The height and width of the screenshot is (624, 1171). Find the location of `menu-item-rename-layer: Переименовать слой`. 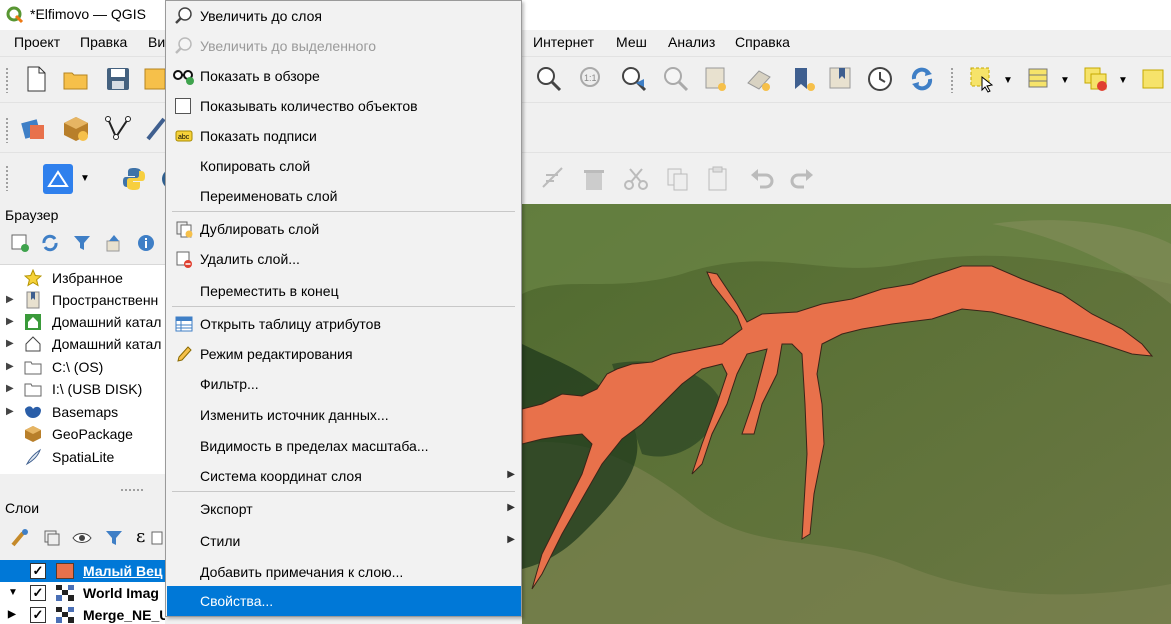

menu-item-rename-layer: Переименовать слой is located at coordinates (344, 196).